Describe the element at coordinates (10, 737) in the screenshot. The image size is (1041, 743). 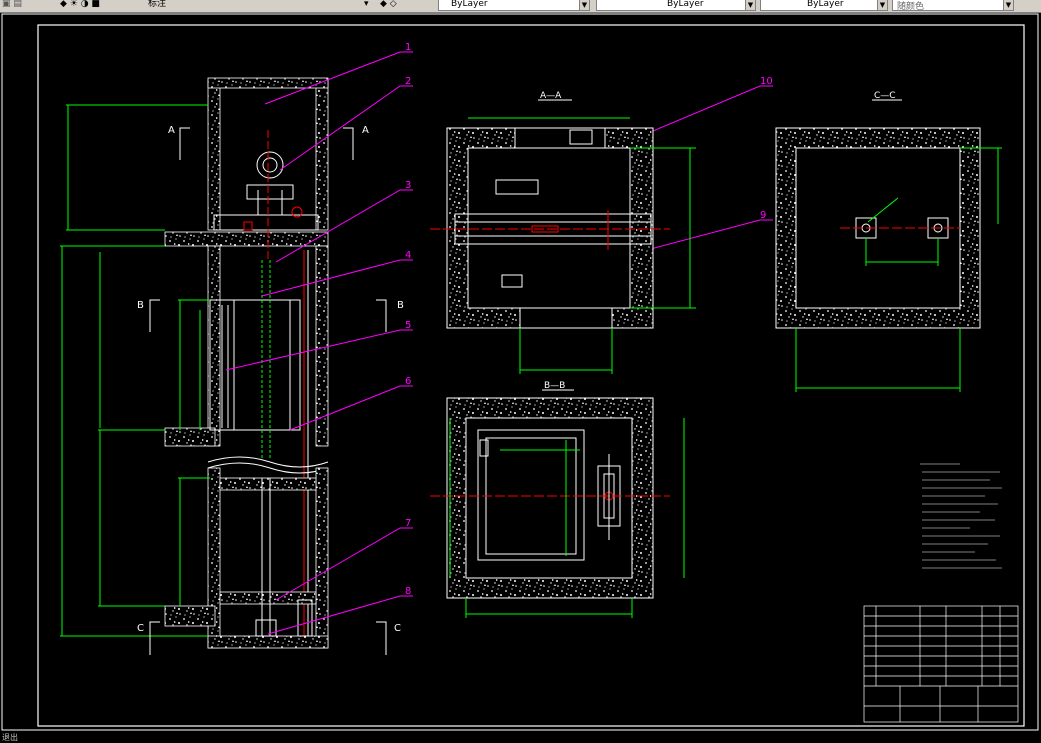
I see `command-prompt: 退出` at that location.